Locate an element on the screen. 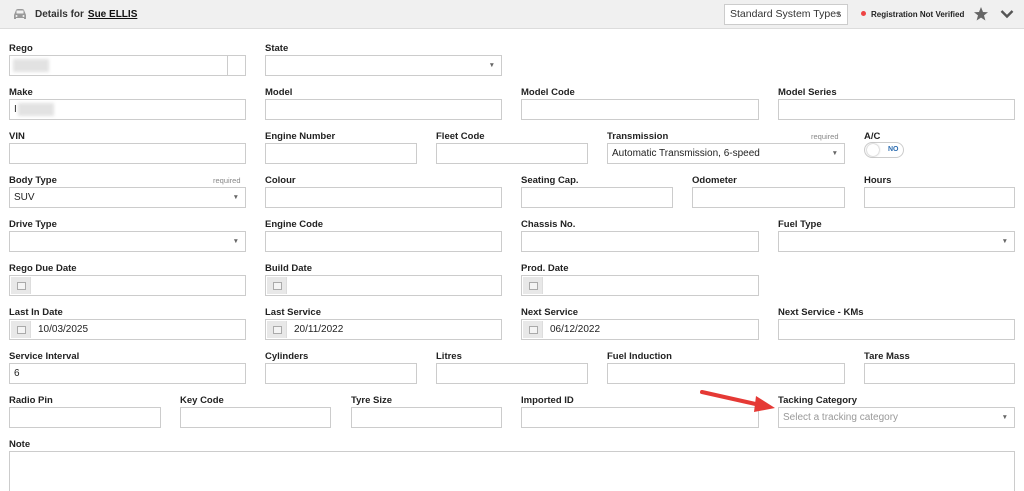 This screenshot has width=1024, height=491. prod-date-input is located at coordinates (640, 285).